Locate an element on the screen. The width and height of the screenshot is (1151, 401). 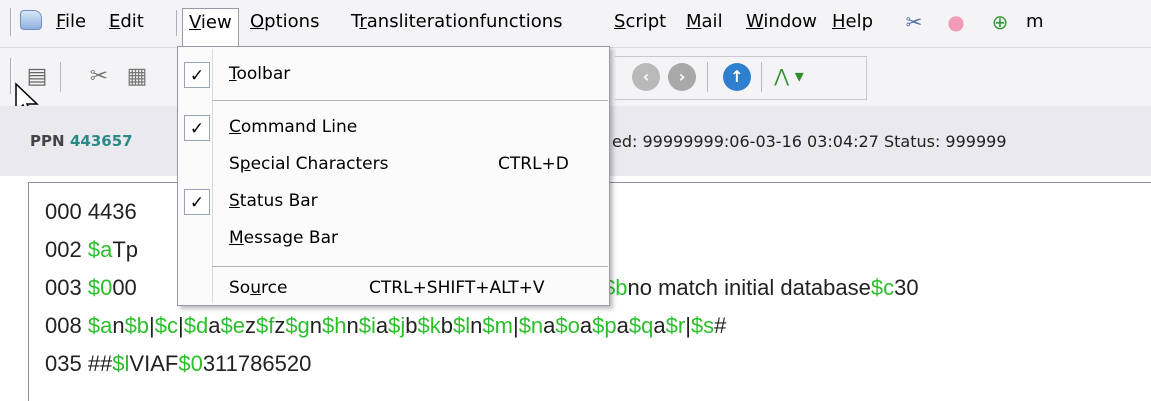
field-line-tail: $bno match initial database$c30 is located at coordinates (761, 288).